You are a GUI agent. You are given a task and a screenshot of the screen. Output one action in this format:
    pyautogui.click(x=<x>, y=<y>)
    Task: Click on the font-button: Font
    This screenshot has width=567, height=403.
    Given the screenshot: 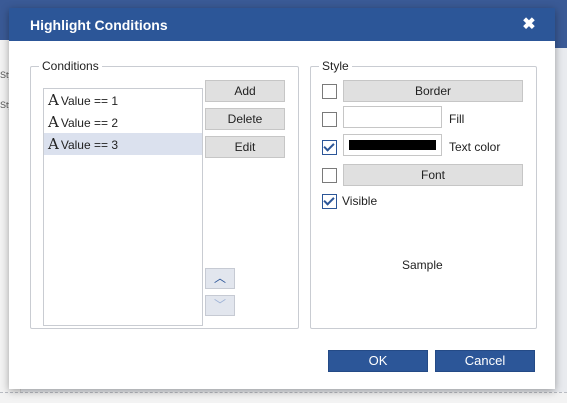 What is the action you would take?
    pyautogui.click(x=433, y=175)
    